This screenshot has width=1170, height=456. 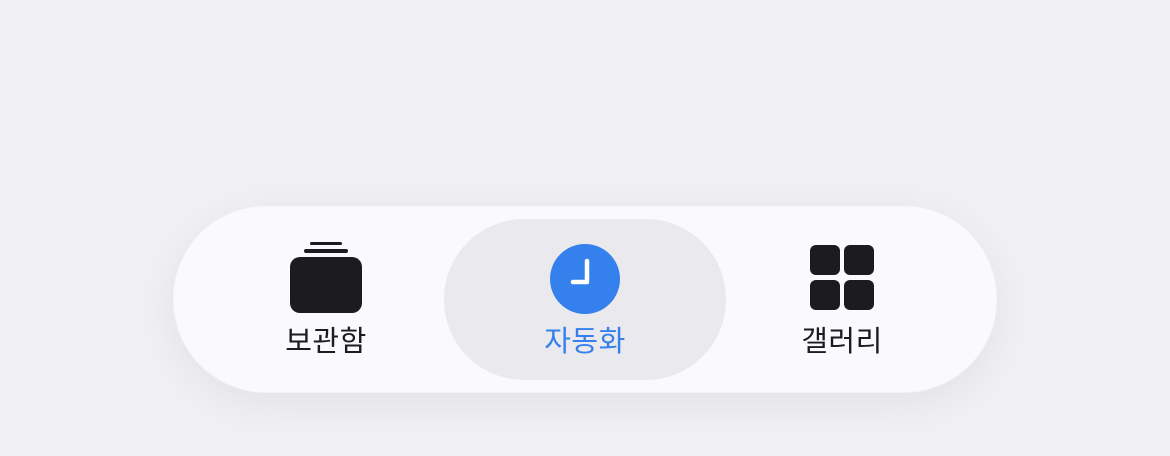 What do you see at coordinates (842, 341) in the screenshot?
I see `tab-gallery-label: 갤러리` at bounding box center [842, 341].